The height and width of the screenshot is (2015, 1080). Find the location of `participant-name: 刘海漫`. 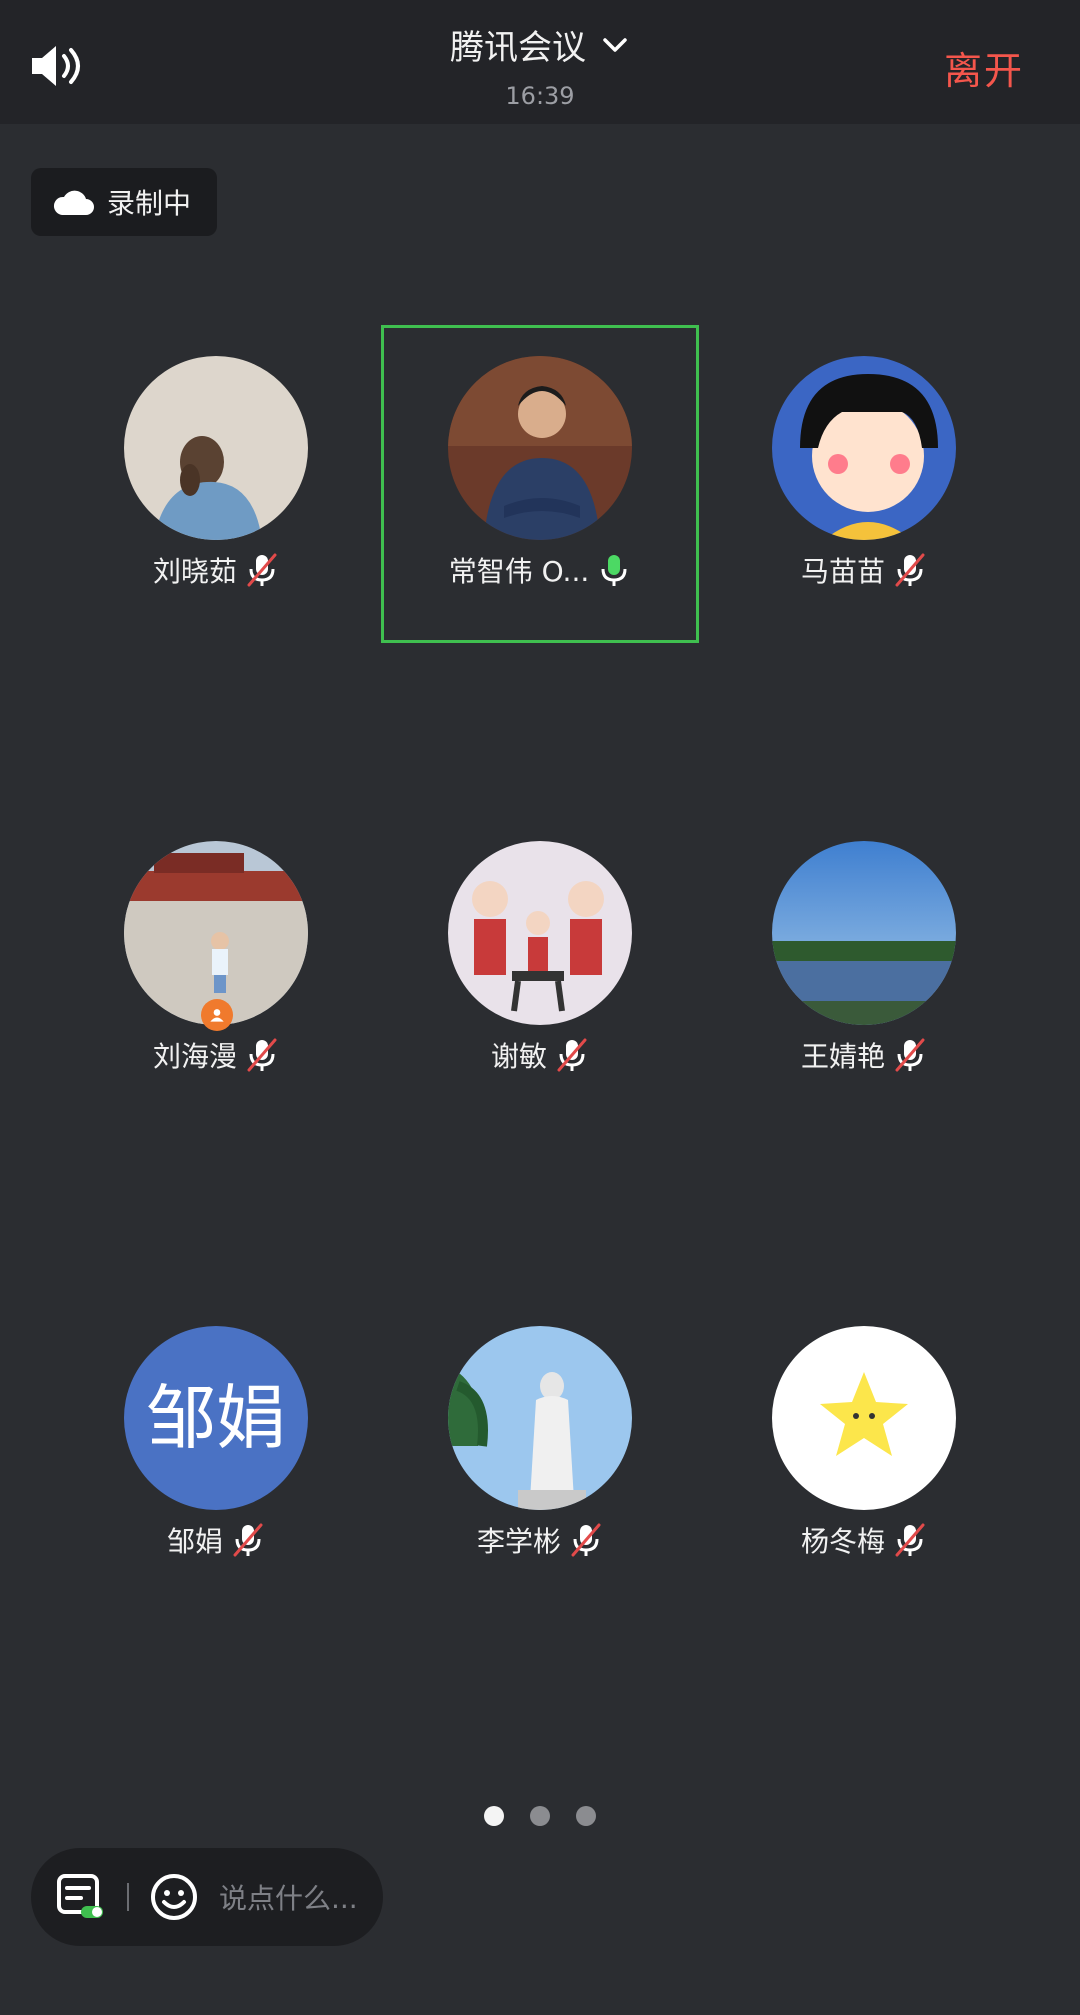

participant-name: 刘海漫 is located at coordinates (194, 1056).